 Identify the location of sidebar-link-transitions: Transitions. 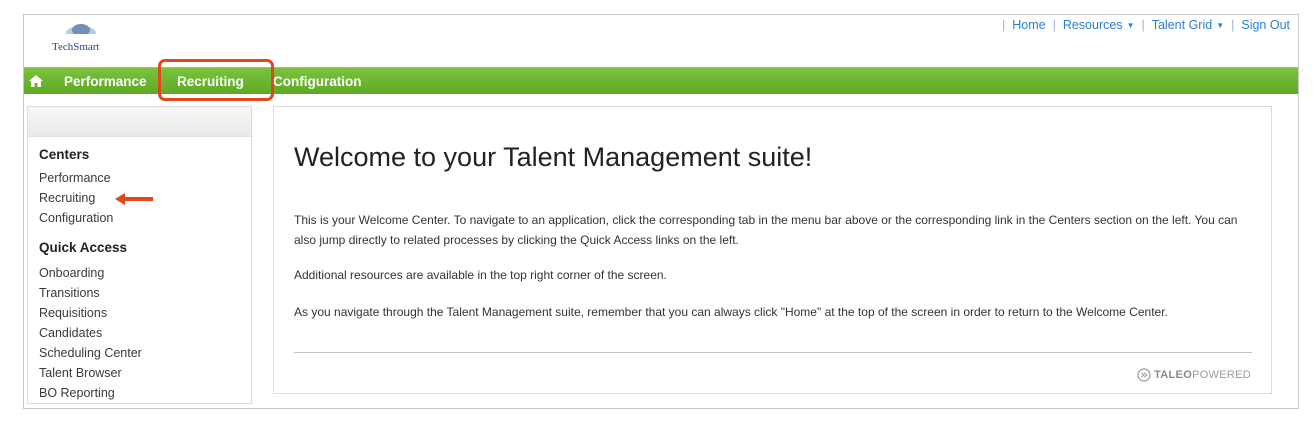
(69, 293).